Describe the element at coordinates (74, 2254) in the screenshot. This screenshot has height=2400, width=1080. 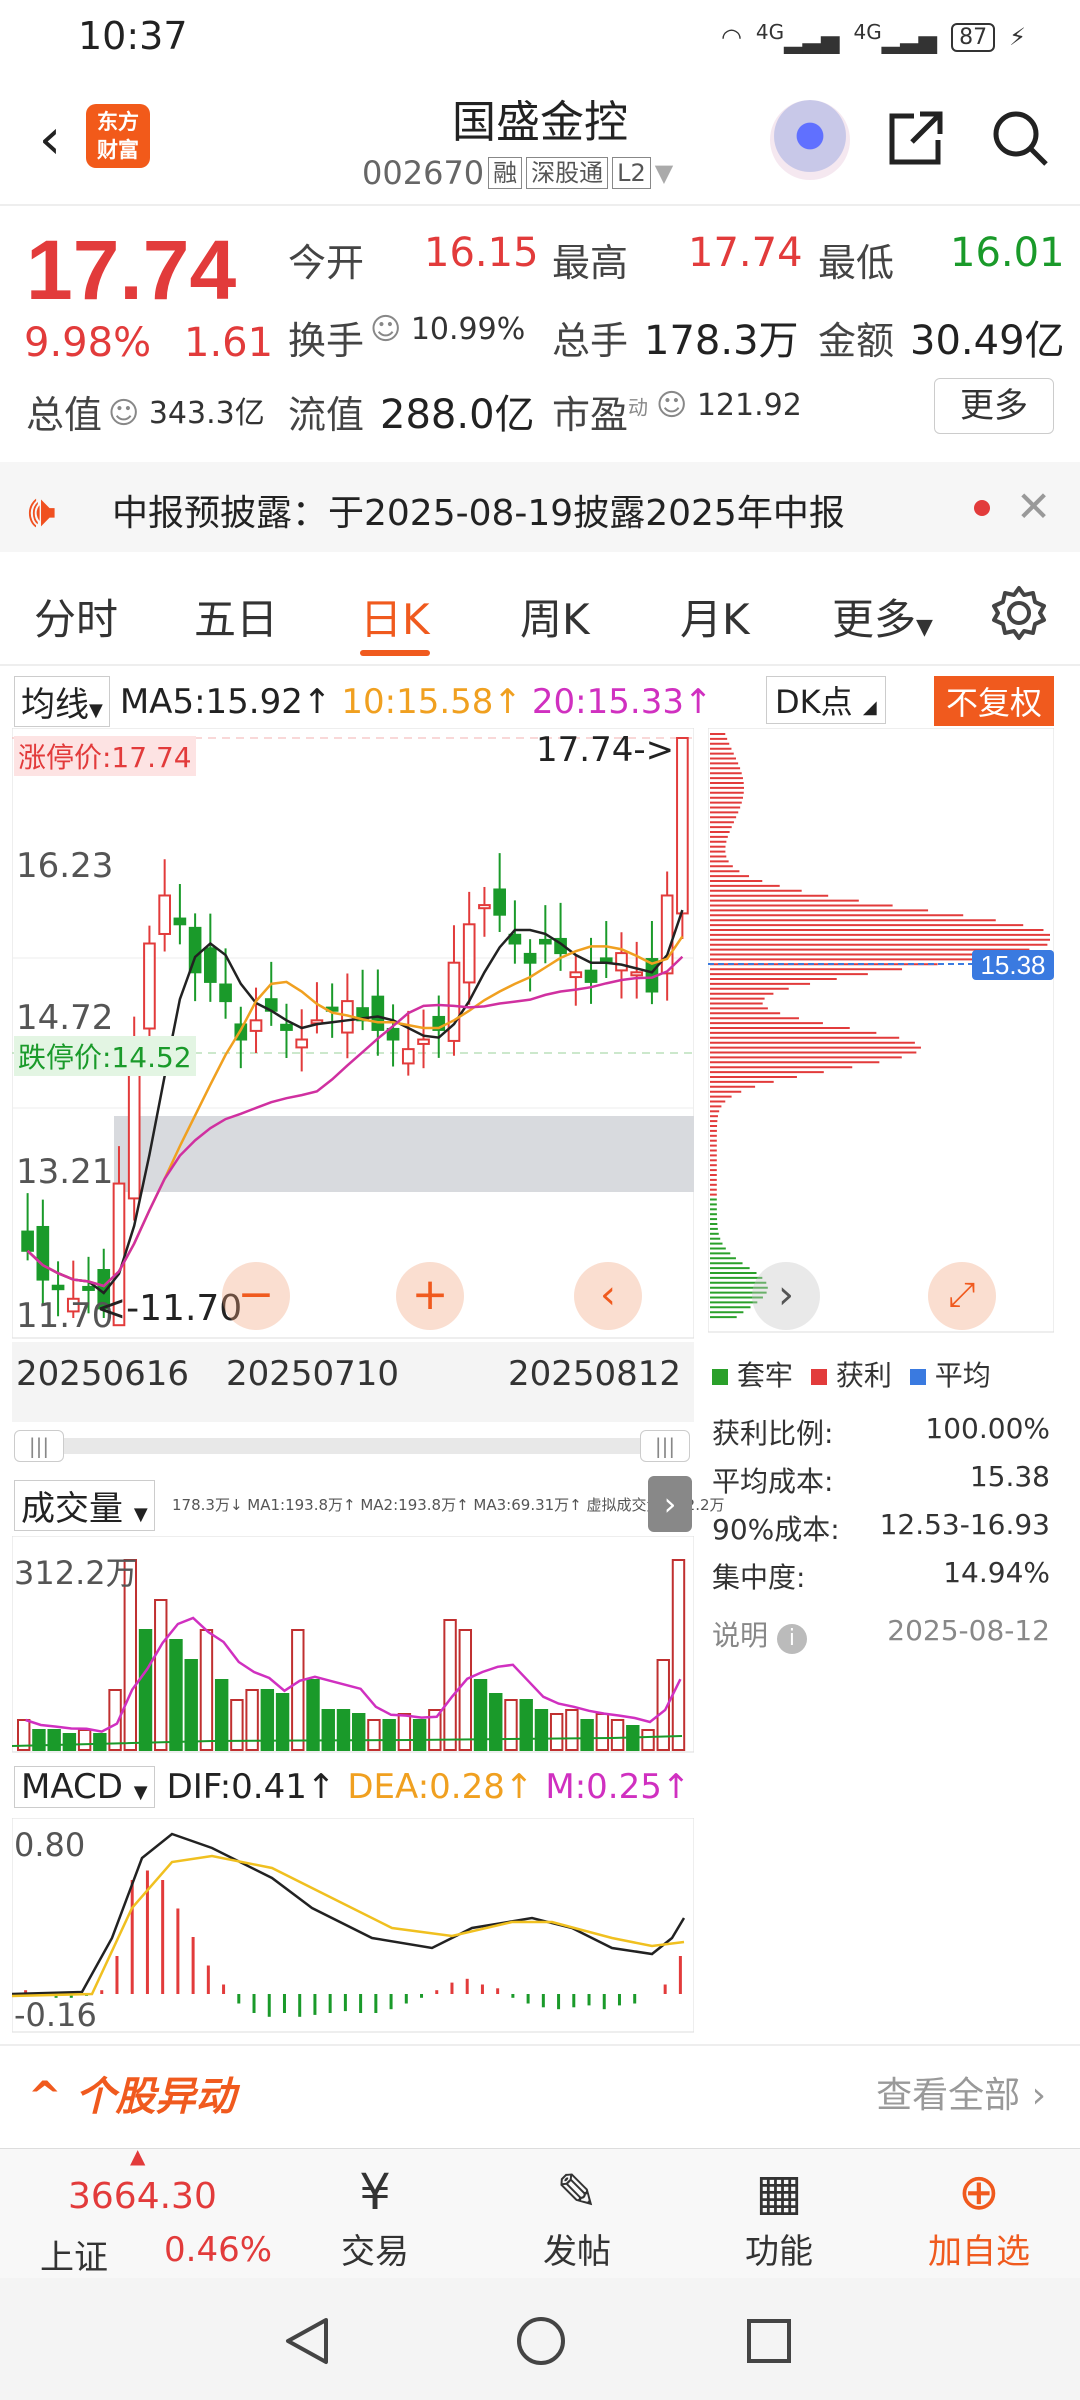
I see `index-name: 上证` at that location.